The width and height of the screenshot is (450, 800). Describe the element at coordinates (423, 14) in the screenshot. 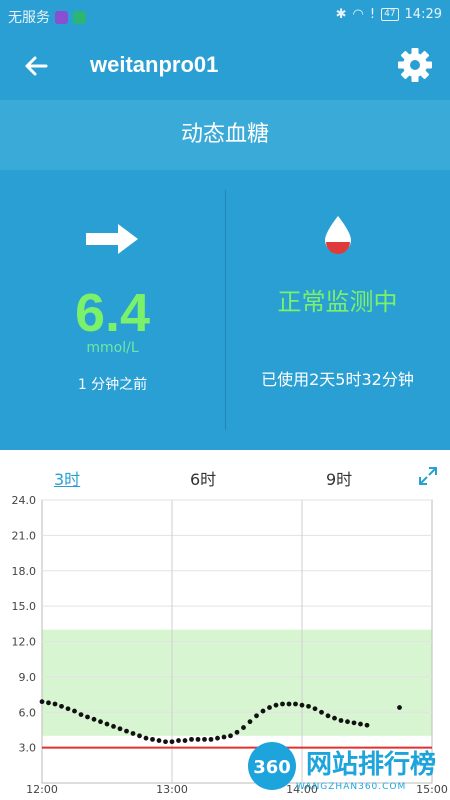

I see `clock: 14:29` at that location.